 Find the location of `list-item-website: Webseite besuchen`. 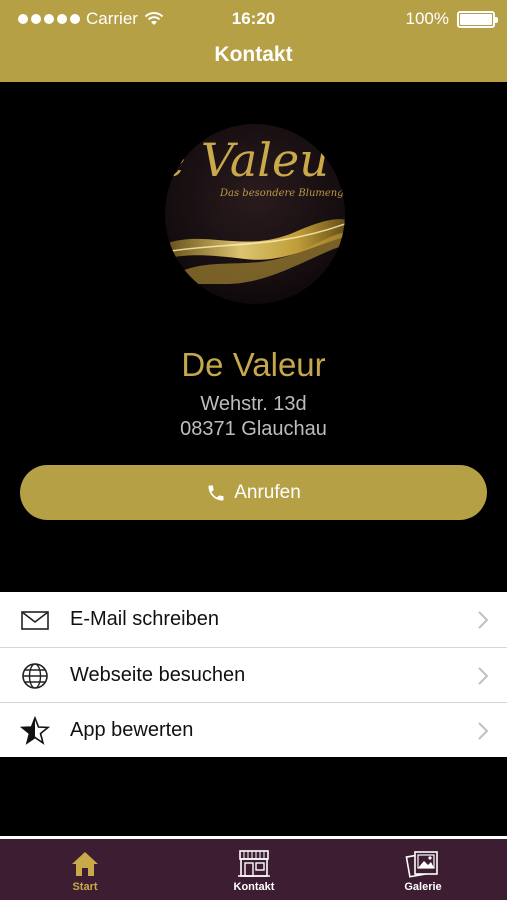

list-item-website: Webseite besuchen is located at coordinates (253, 674).